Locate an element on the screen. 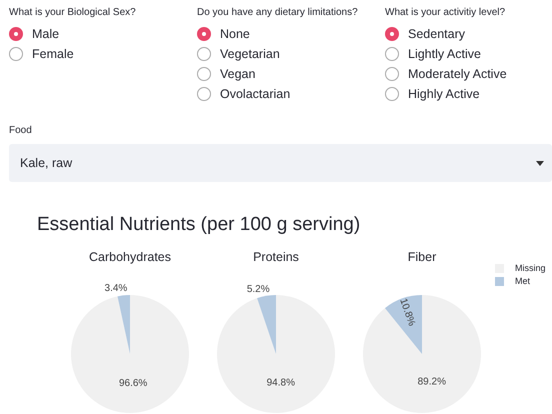  legend-label: Met is located at coordinates (522, 281).